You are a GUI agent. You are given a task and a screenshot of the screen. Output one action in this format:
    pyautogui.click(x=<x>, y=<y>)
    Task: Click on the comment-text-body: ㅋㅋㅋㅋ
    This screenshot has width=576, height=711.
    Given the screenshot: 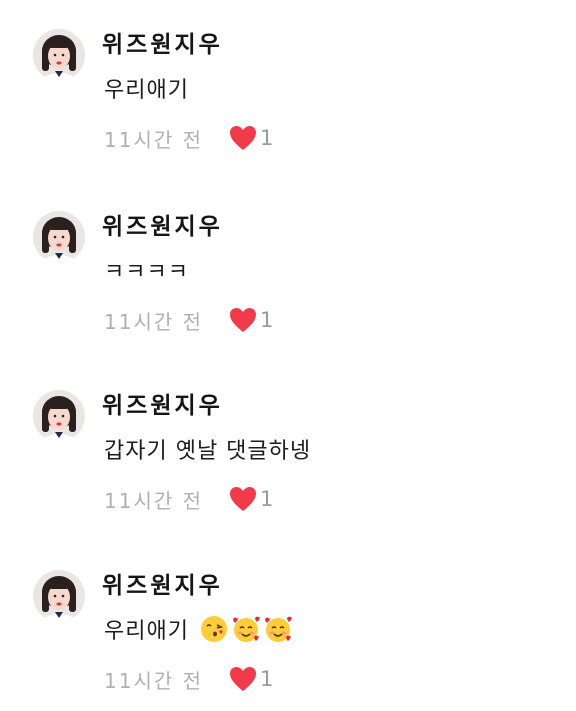 What is the action you would take?
    pyautogui.click(x=146, y=272)
    